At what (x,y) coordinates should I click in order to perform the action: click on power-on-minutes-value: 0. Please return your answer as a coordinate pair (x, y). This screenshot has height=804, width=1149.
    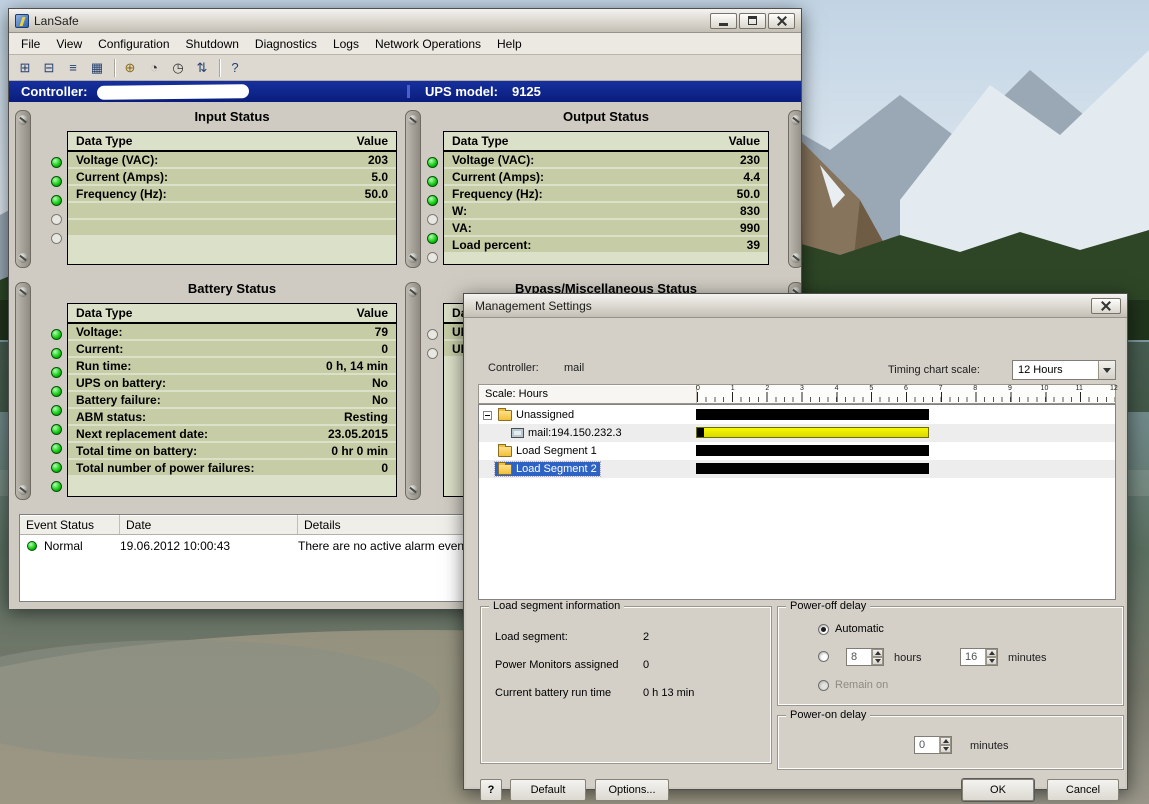
    Looking at the image, I should click on (922, 745).